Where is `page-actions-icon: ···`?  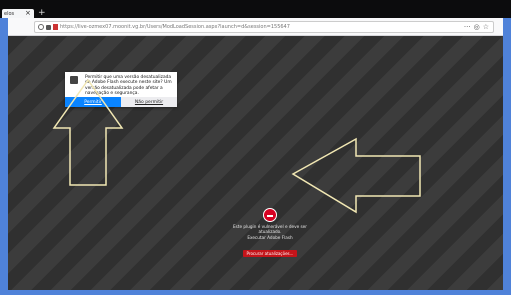 page-actions-icon: ··· is located at coordinates (467, 27).